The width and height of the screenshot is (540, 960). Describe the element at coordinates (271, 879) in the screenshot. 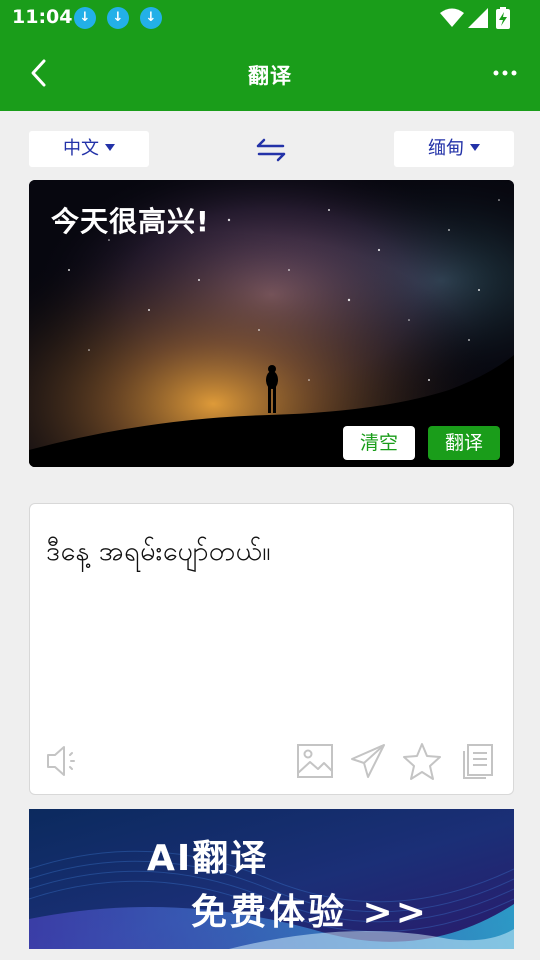

I see `ai-translate-banner: AI翻译 免费体验 >>` at that location.